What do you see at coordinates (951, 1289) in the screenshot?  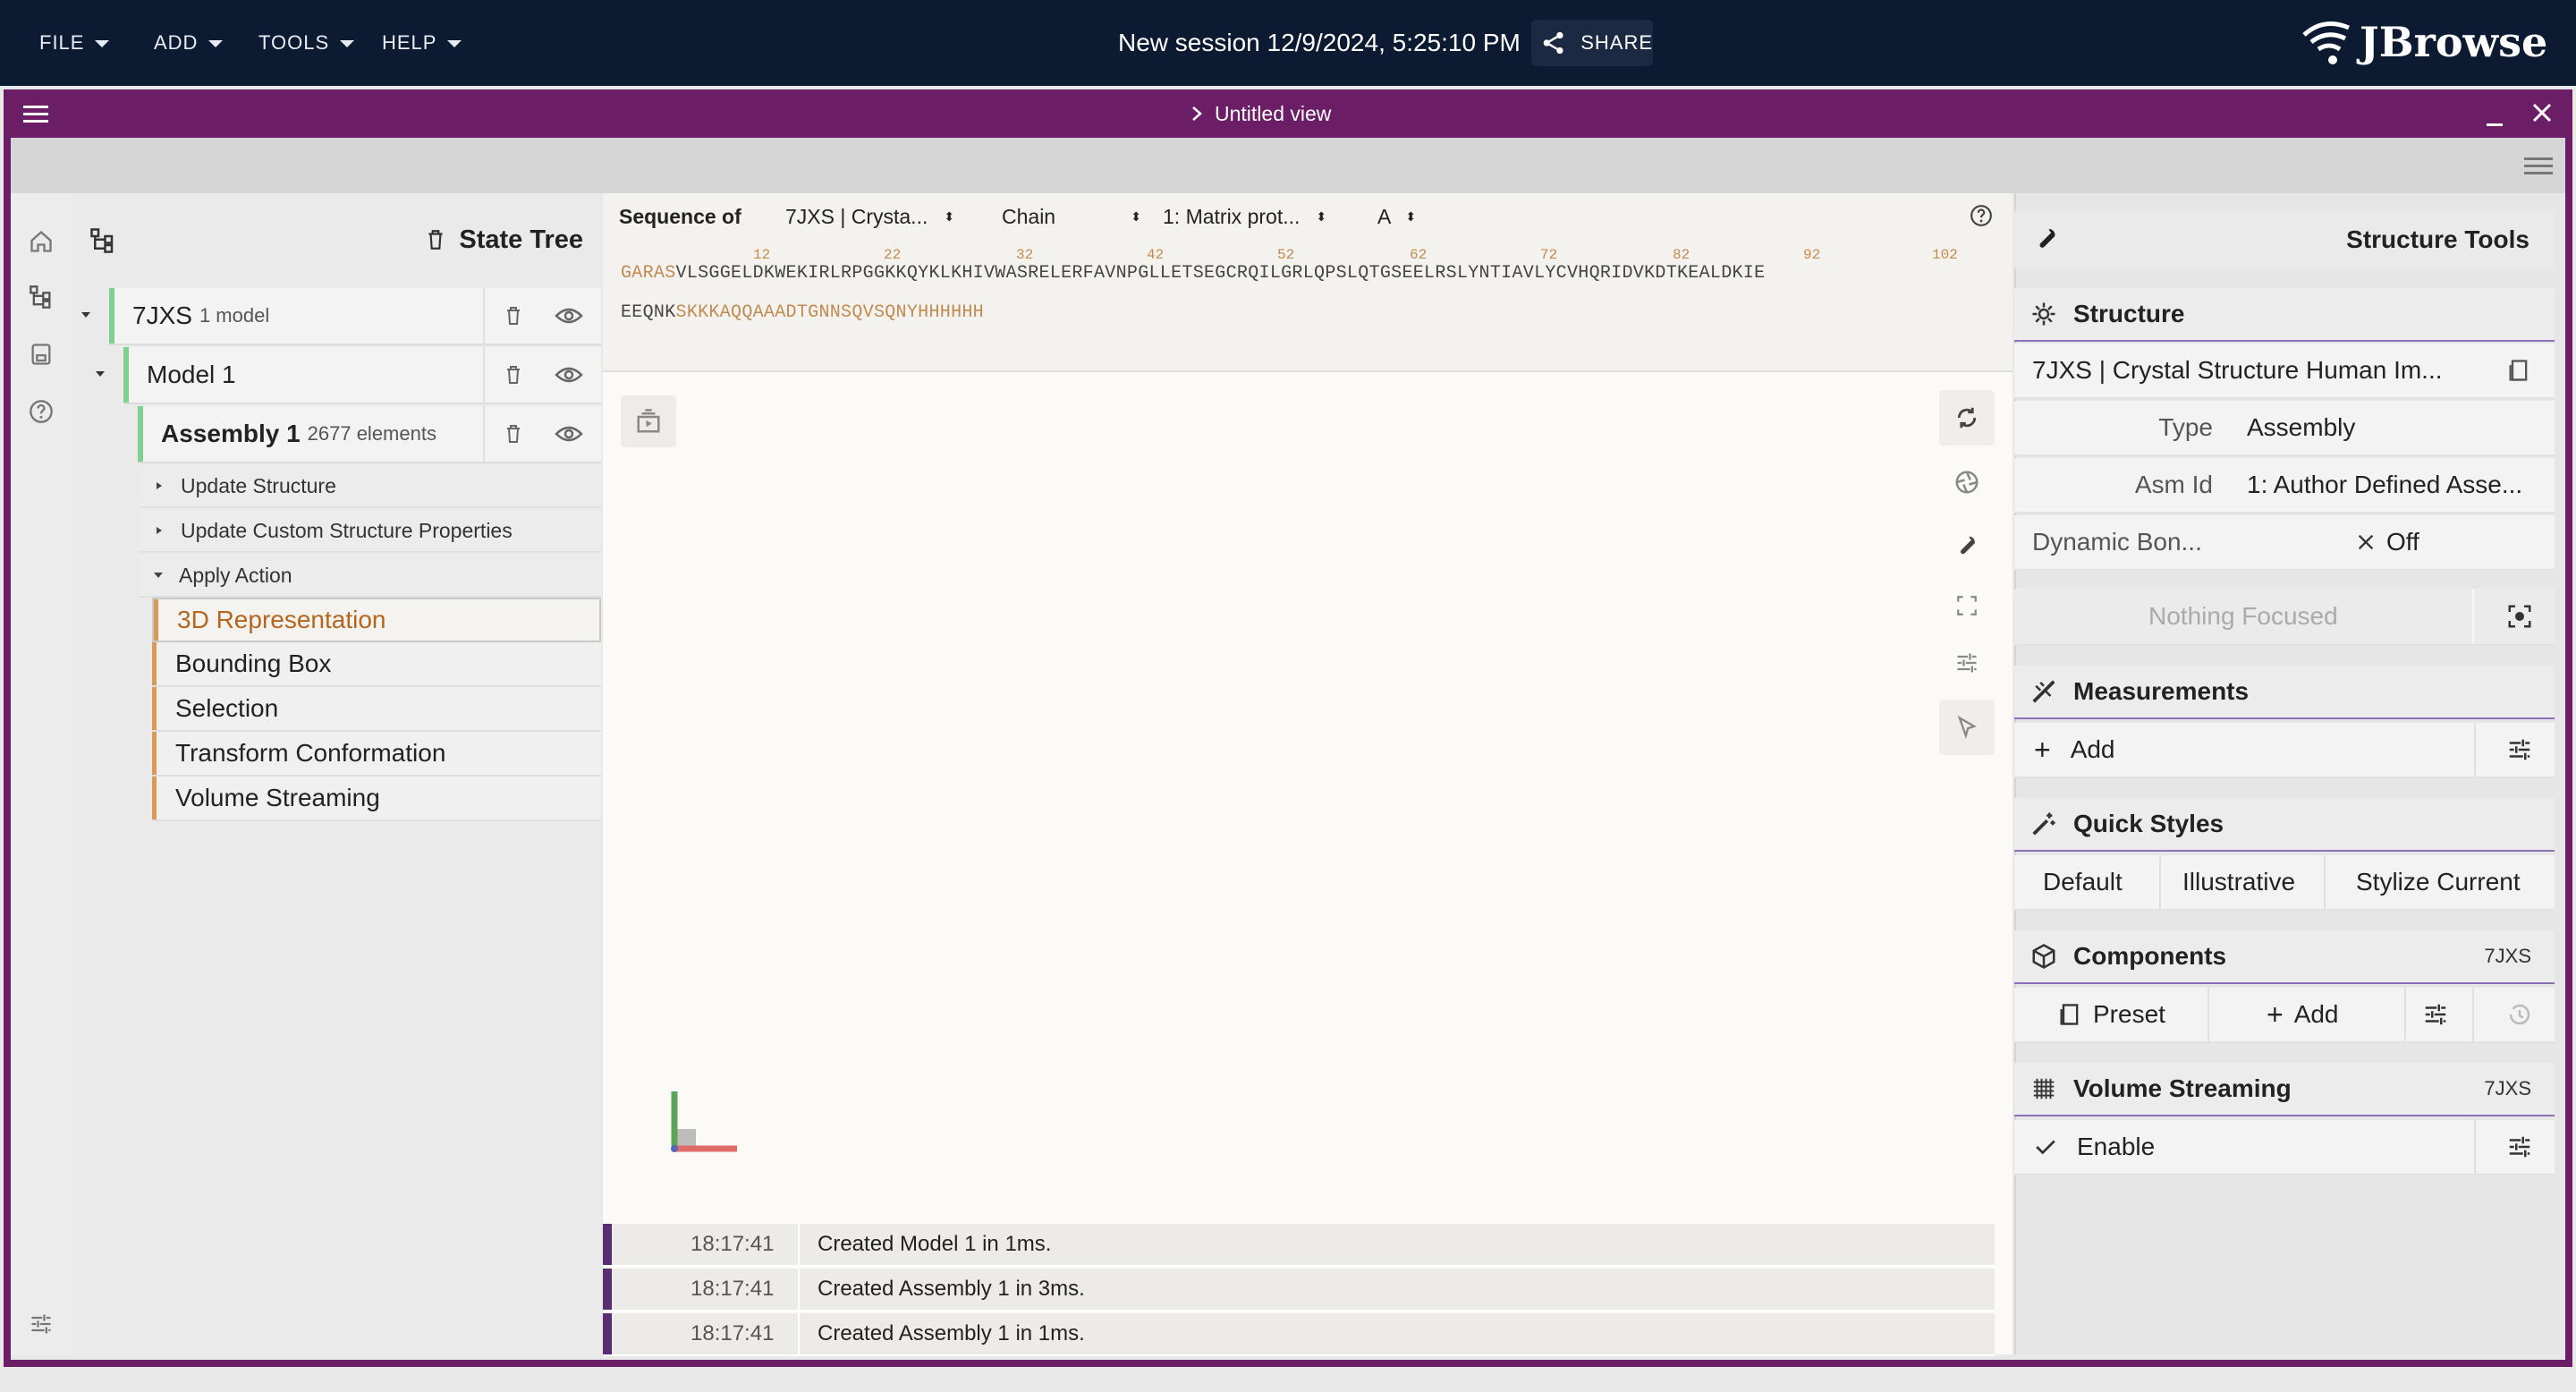 I see `log-message: Created Assembly 1 in 3ms.` at bounding box center [951, 1289].